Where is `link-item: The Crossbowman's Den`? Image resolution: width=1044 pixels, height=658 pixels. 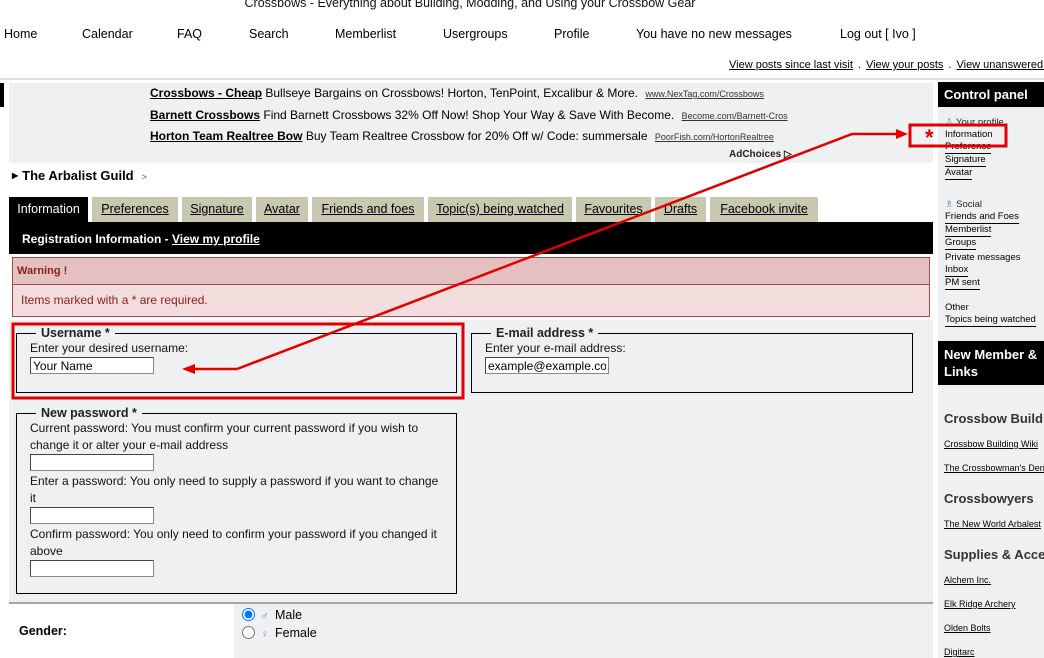
link-item: The Crossbowman's Den is located at coordinates (994, 468).